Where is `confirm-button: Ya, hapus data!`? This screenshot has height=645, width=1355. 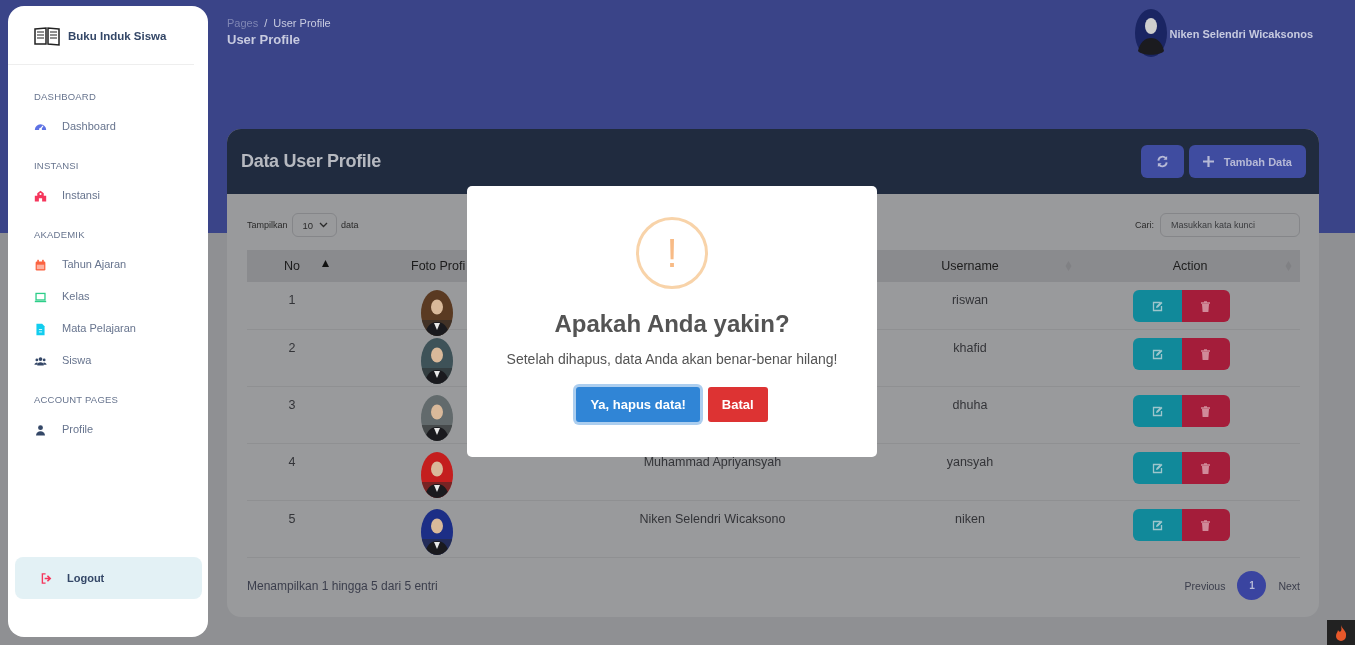 confirm-button: Ya, hapus data! is located at coordinates (638, 404).